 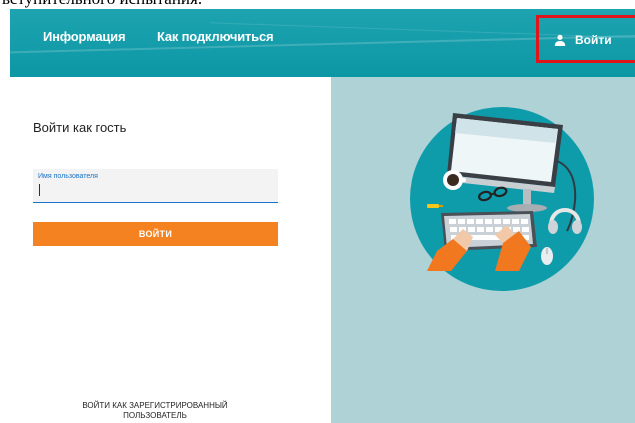 I want to click on login-button: Войти, so click(x=590, y=39).